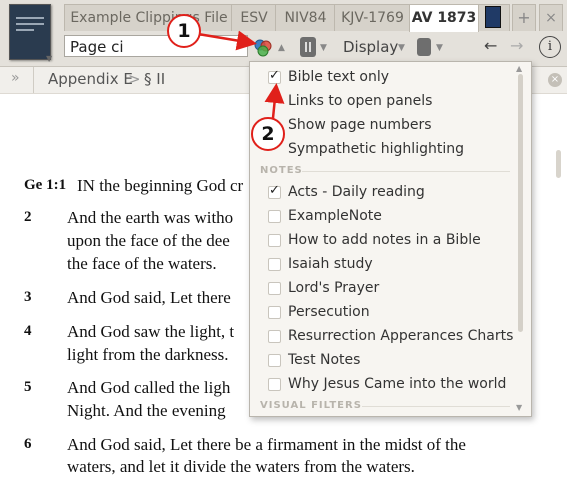  I want to click on annotation-arrows, so click(241, 74).